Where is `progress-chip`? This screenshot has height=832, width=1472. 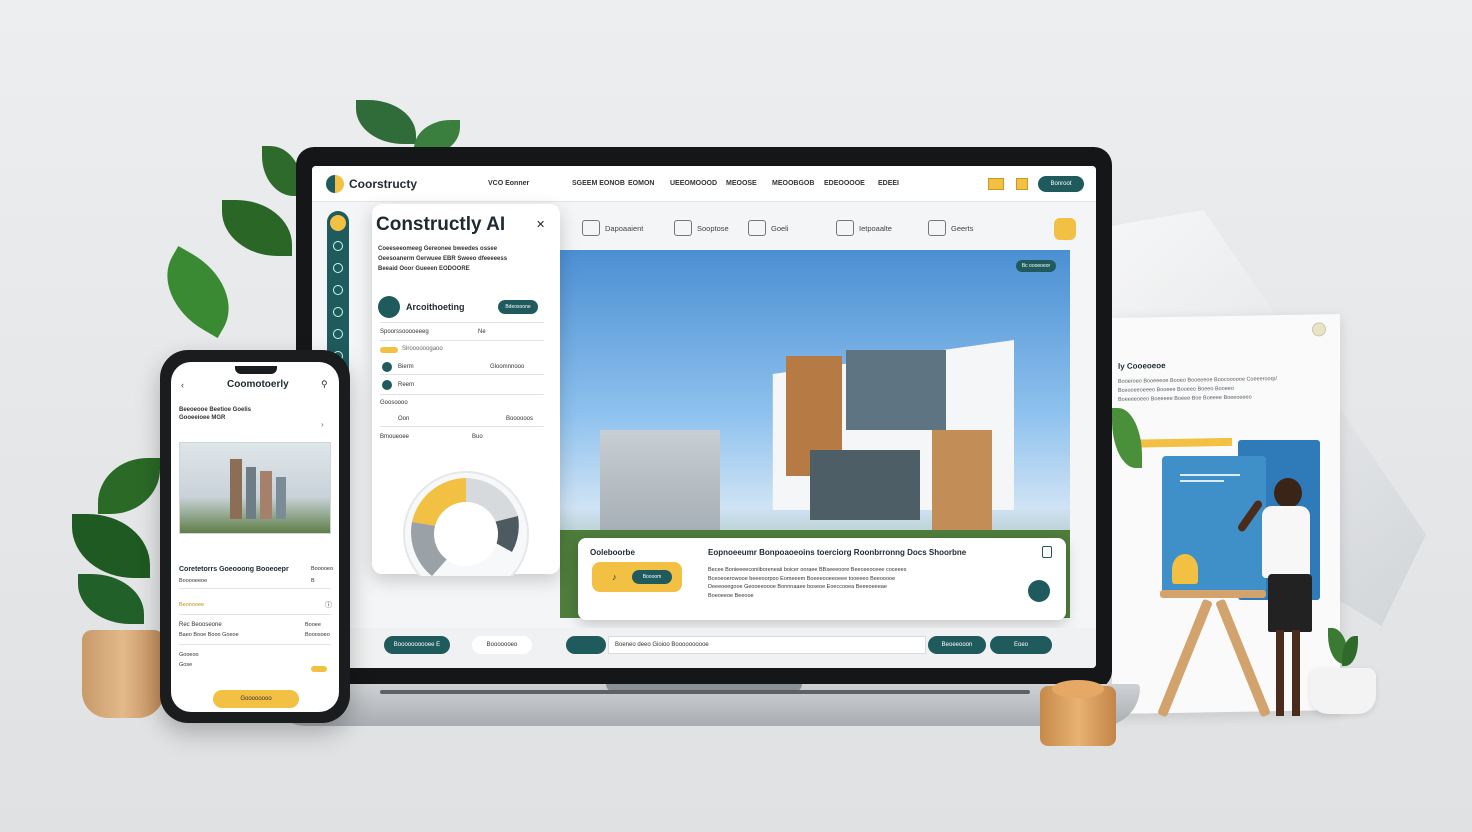
progress-chip is located at coordinates (389, 350).